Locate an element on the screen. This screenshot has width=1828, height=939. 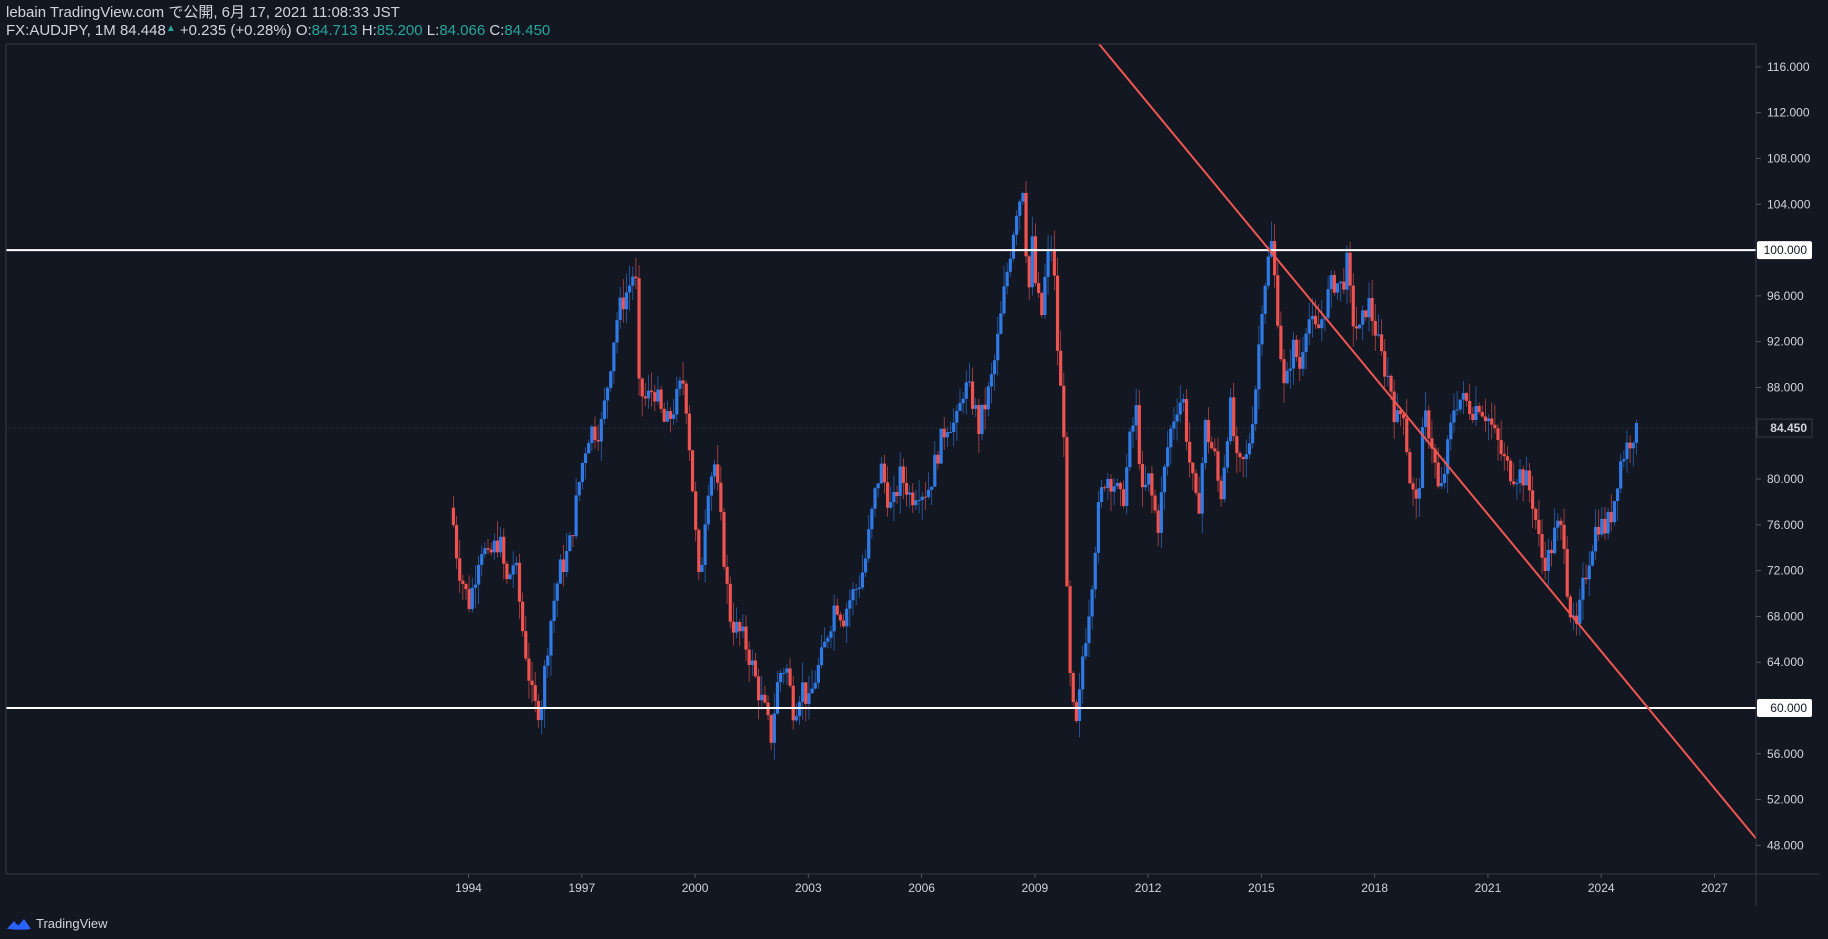
footer-brand: TradingView is located at coordinates (57, 923).